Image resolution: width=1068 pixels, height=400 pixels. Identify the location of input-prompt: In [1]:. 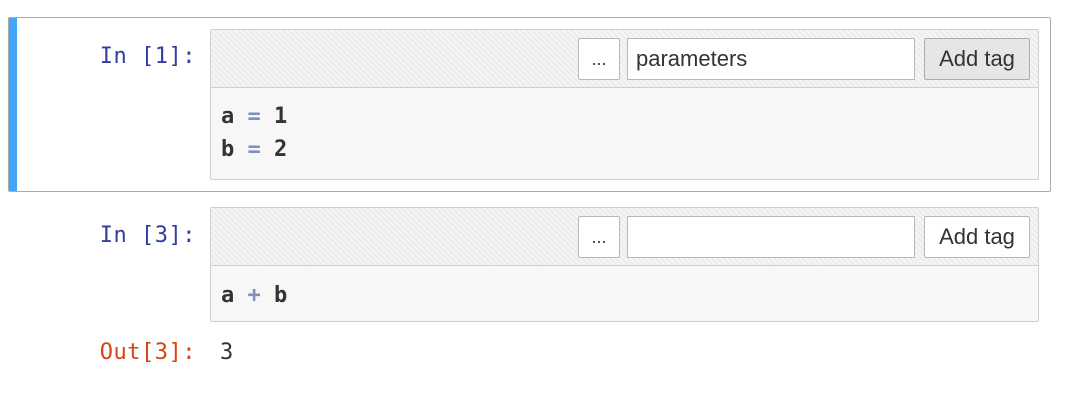
(147, 56).